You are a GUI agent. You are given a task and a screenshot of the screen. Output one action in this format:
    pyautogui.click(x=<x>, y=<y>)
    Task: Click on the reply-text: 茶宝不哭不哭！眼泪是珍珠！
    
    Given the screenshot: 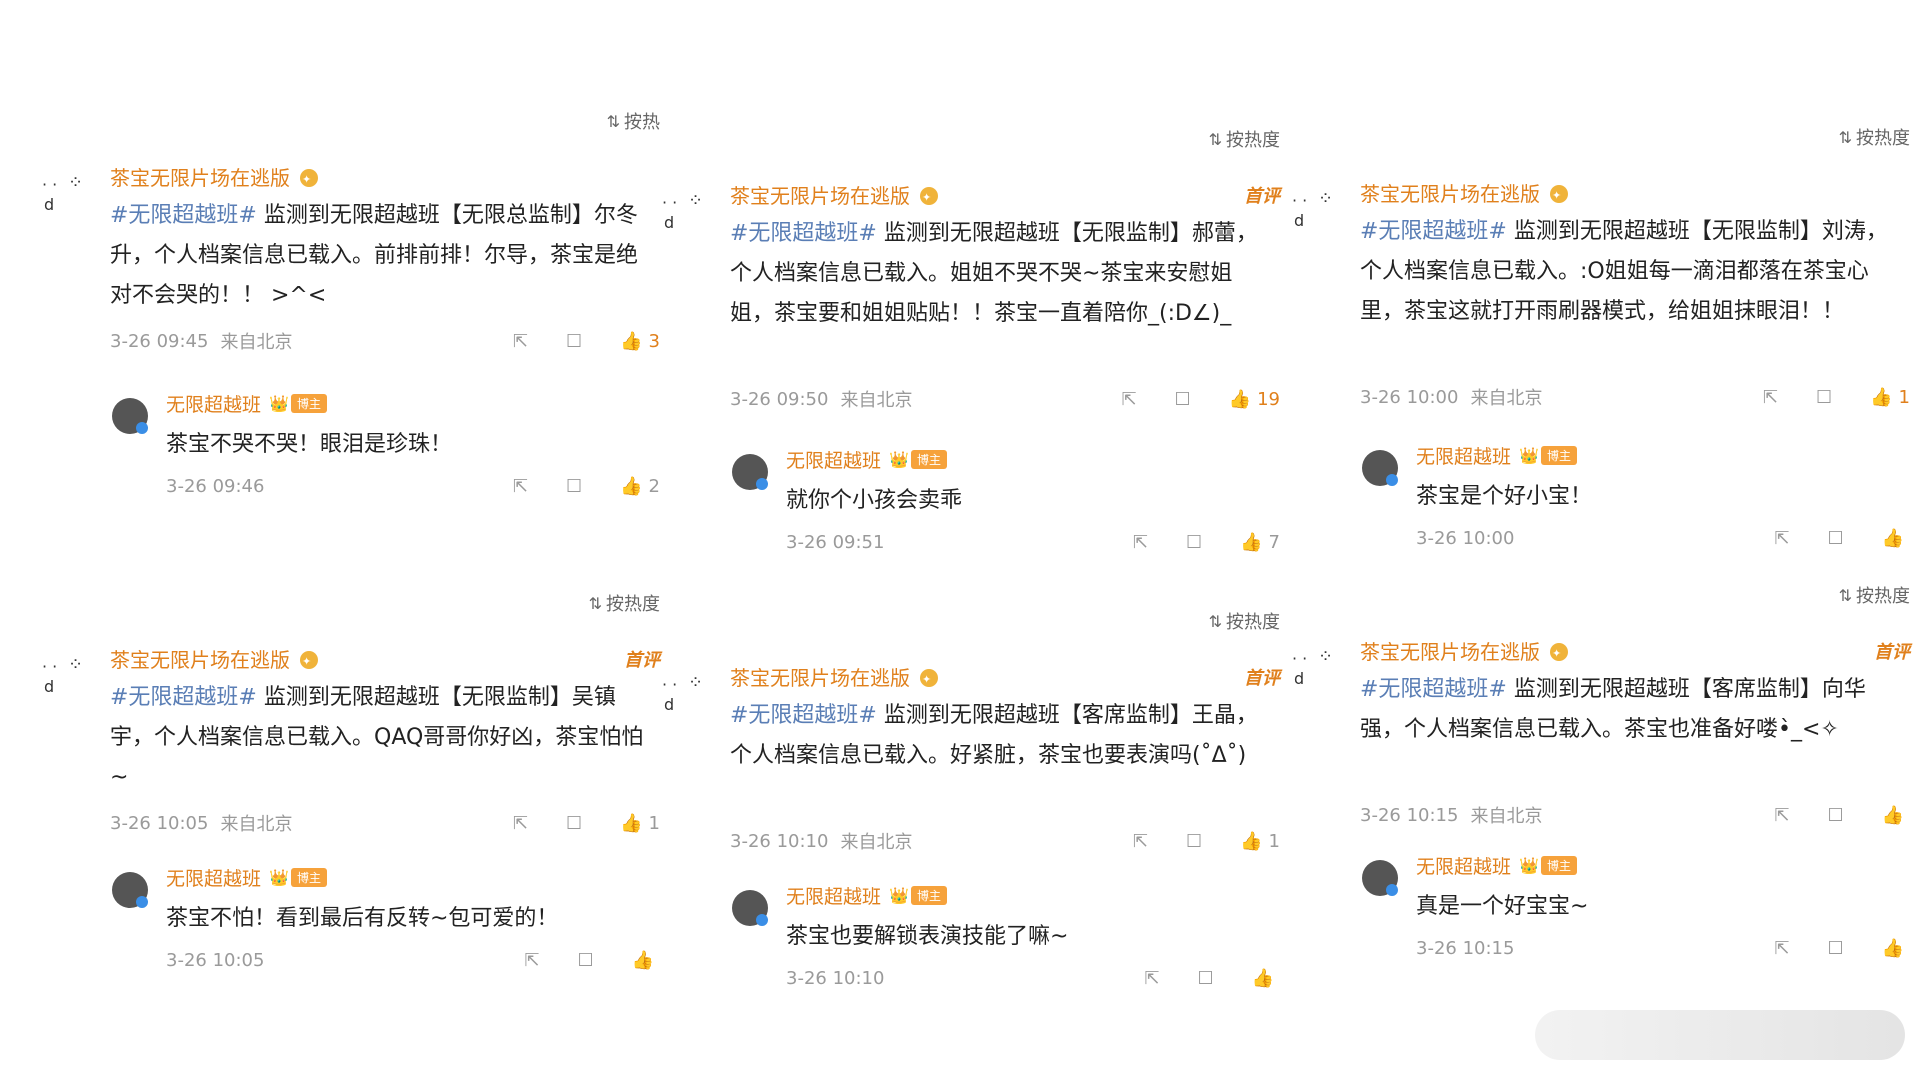 What is the action you would take?
    pyautogui.click(x=309, y=444)
    